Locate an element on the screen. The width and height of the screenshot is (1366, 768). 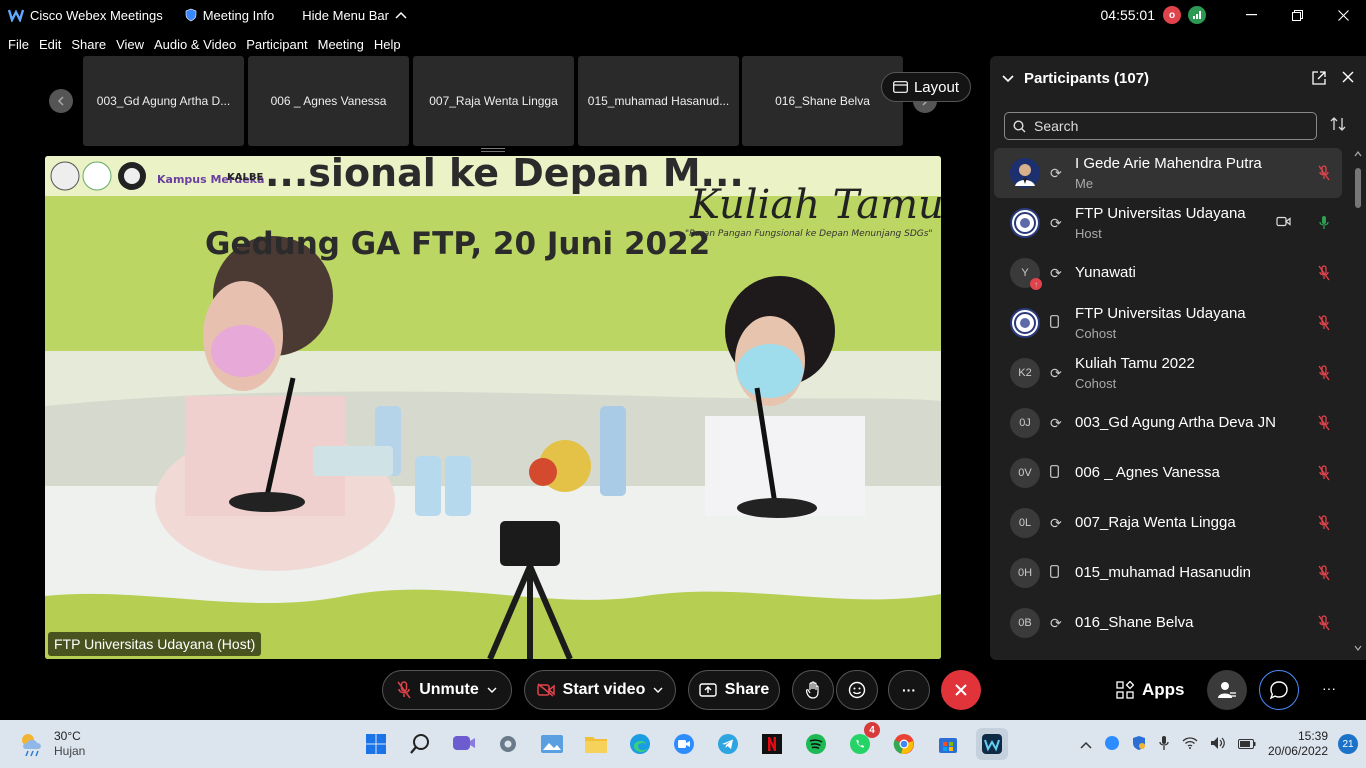
banner-logos is located at coordinates (98, 176).